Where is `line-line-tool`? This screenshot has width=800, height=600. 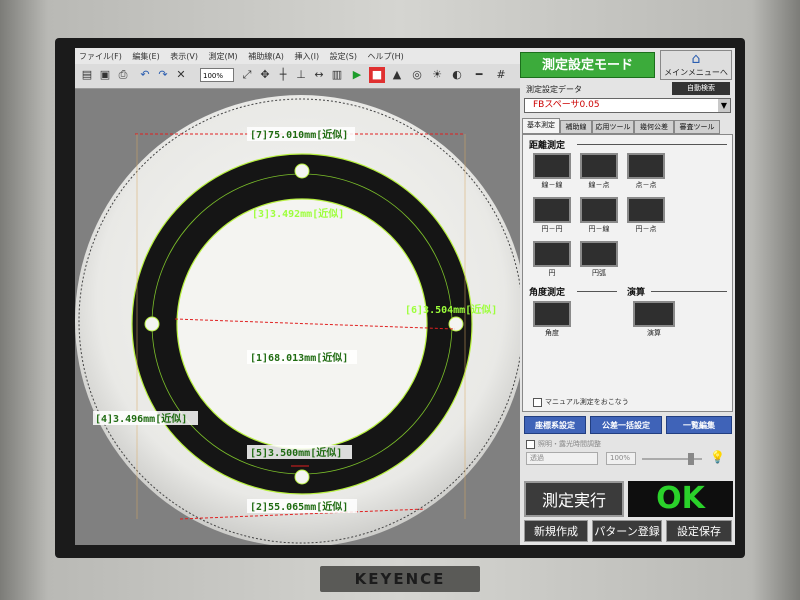 line-line-tool is located at coordinates (552, 166).